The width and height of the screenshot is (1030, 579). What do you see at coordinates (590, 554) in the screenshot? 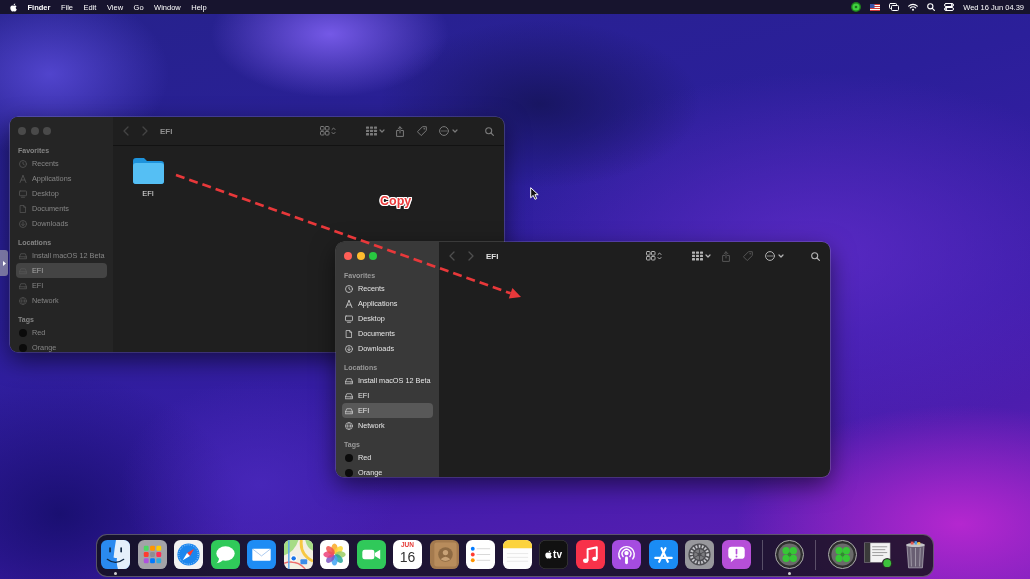
I see `music-note-icon` at bounding box center [590, 554].